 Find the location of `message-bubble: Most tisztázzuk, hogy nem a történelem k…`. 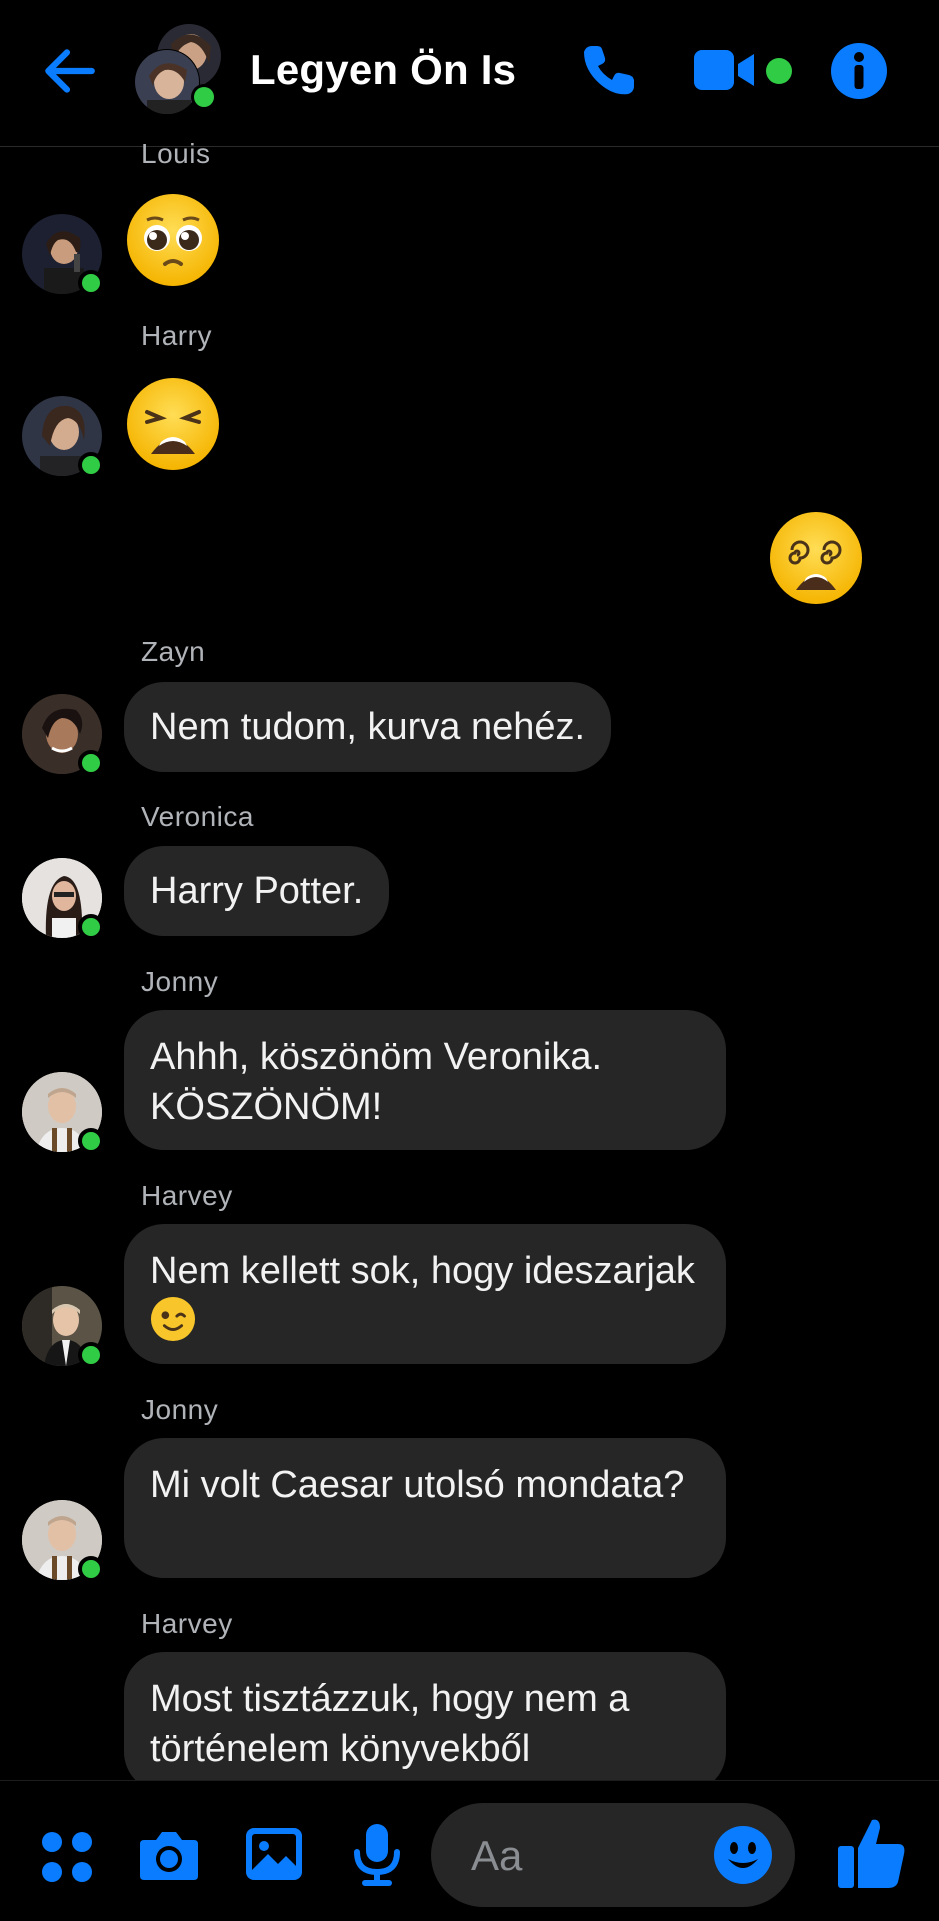

message-bubble: Most tisztázzuk, hogy nem a történelem k… is located at coordinates (425, 1722).